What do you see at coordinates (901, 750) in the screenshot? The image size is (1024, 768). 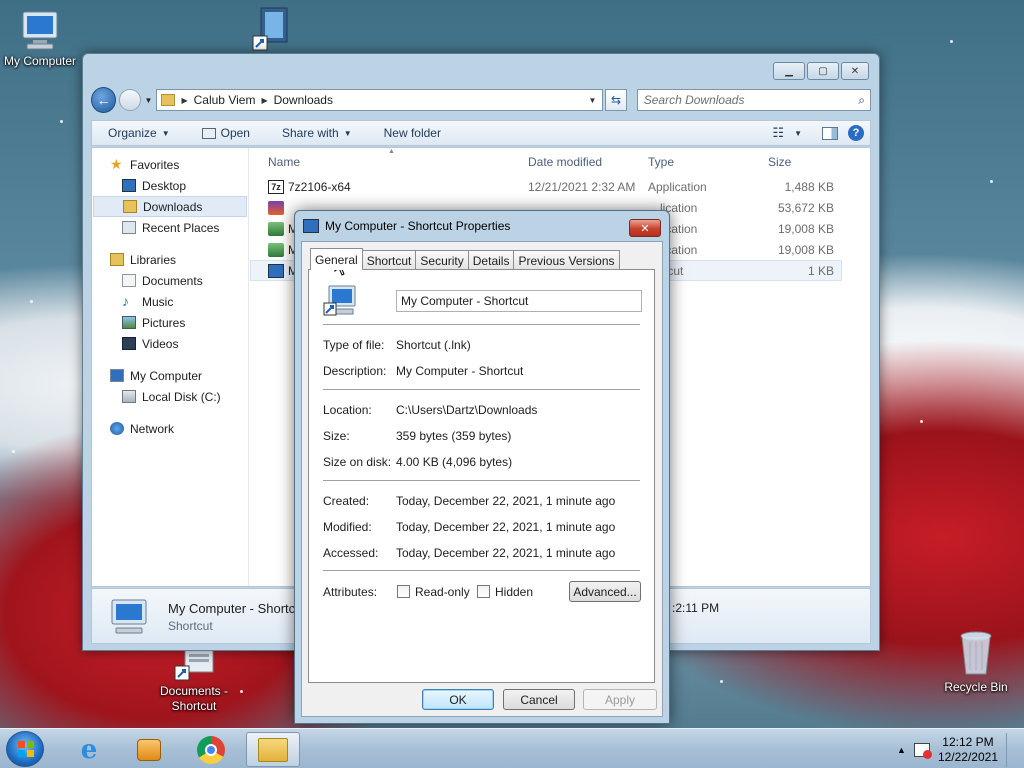 I see `show-hidden-icons-button: ▲` at bounding box center [901, 750].